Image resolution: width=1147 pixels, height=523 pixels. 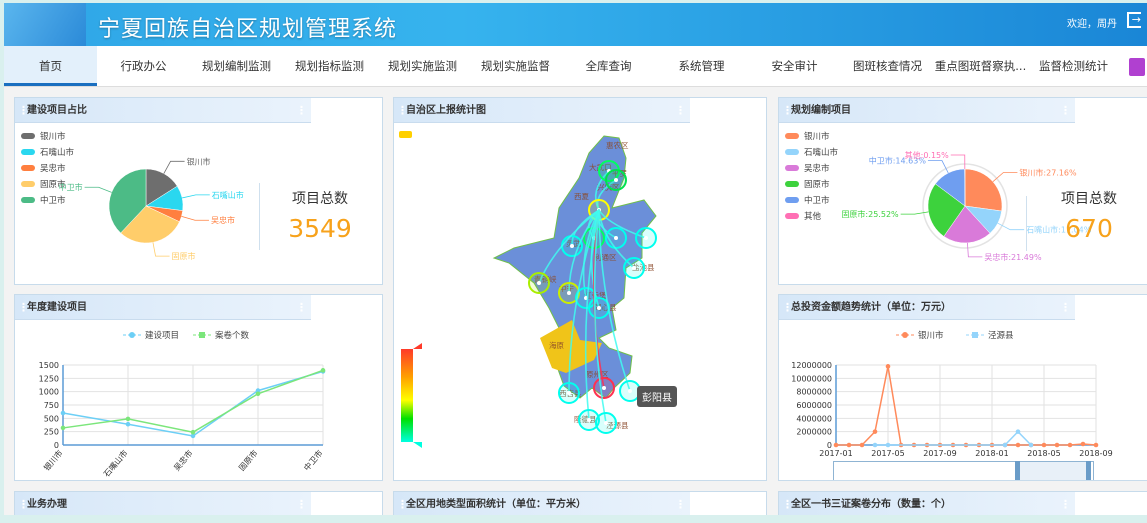 I want to click on y-tick-label: 10000000, so click(x=811, y=378).